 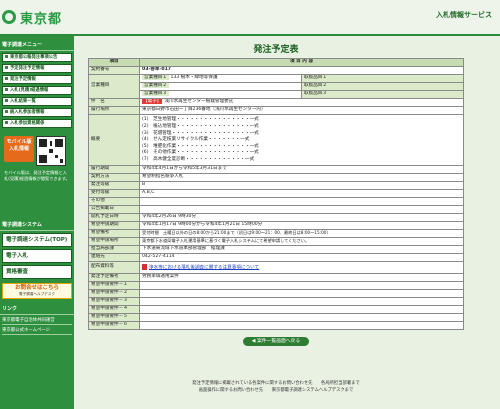 I want to click on header-content: 項 目 内 容, so click(x=301, y=62).